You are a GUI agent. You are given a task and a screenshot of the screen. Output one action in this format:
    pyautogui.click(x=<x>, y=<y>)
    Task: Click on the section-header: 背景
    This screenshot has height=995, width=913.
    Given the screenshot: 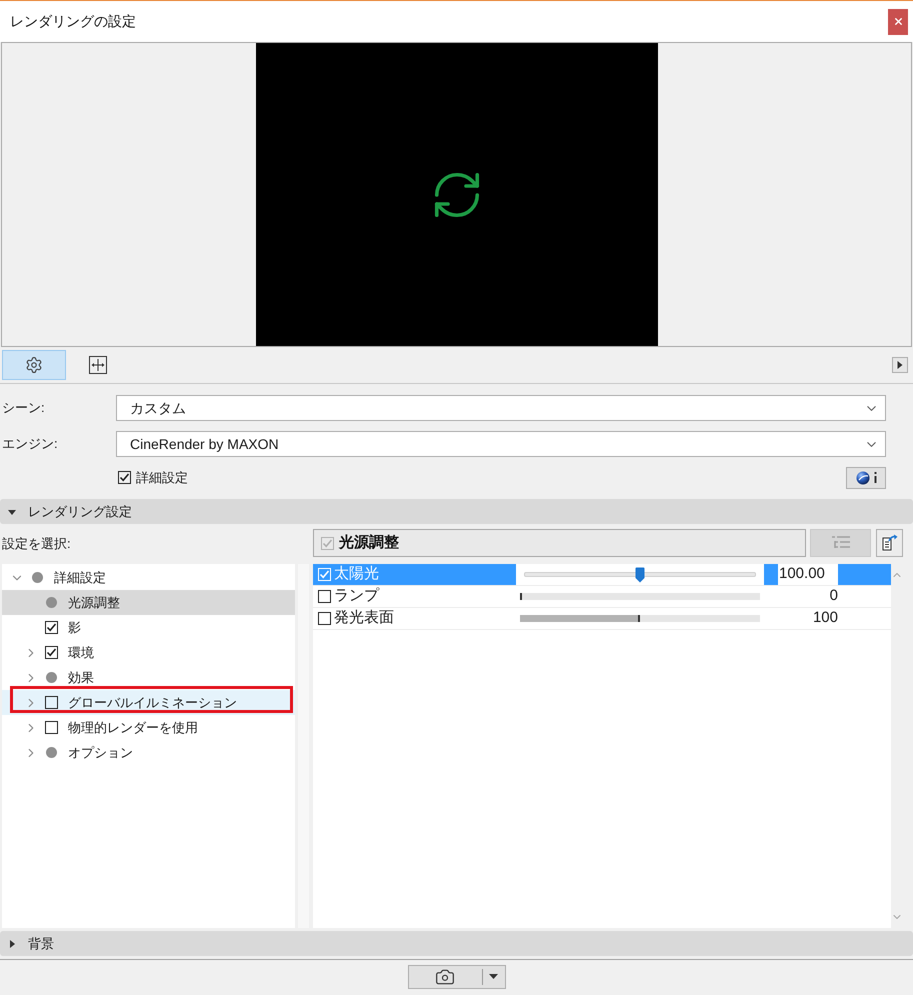 What is the action you would take?
    pyautogui.click(x=456, y=943)
    